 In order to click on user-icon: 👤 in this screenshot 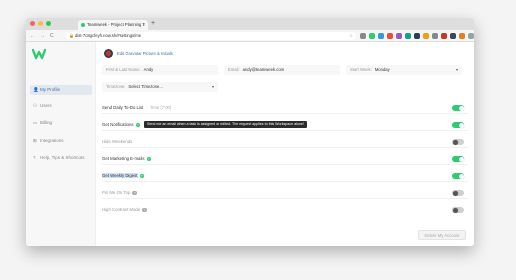, I will do `click(36, 89)`.